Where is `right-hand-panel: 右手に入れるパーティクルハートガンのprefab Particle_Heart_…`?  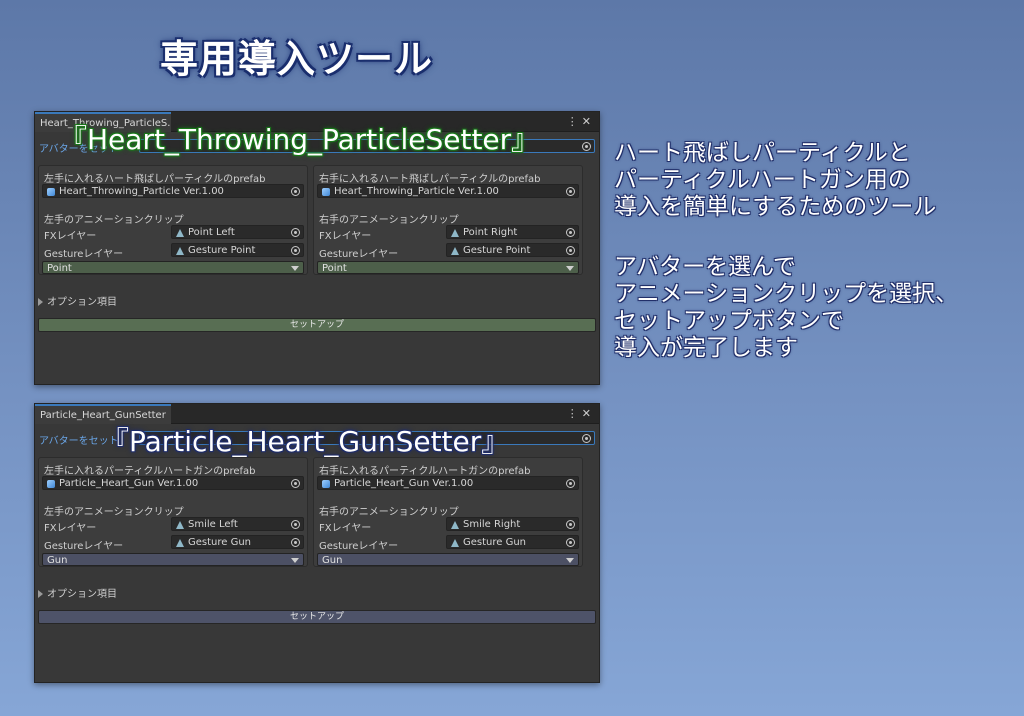 right-hand-panel: 右手に入れるパーティクルハートガンのprefab Particle_Heart_… is located at coordinates (448, 512).